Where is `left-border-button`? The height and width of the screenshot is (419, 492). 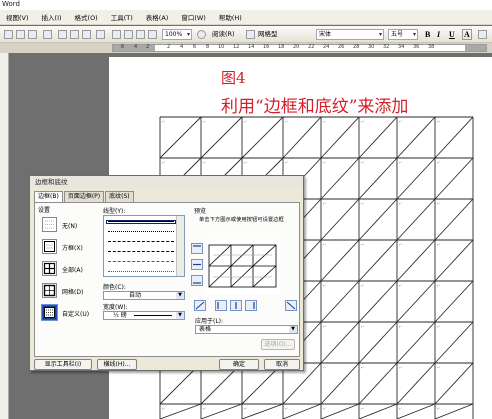 left-border-button is located at coordinates (221, 305).